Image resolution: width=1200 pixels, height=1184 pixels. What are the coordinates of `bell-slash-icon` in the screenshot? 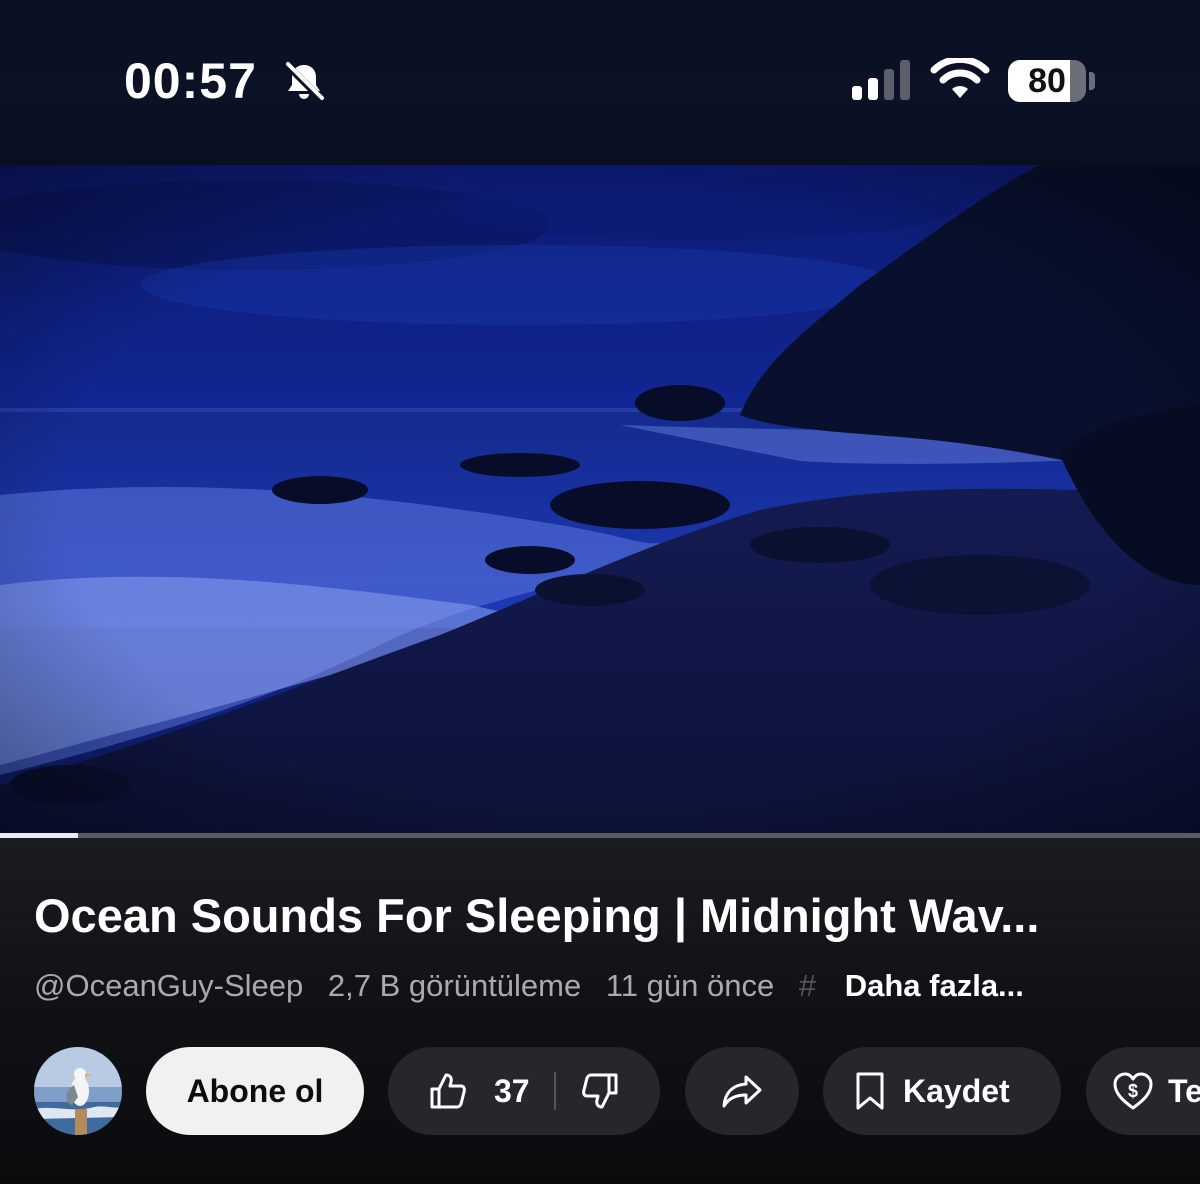 It's located at (304, 82).